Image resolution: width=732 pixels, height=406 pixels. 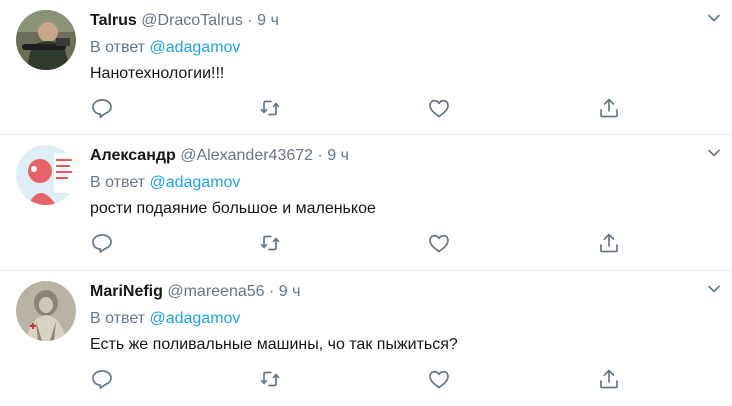 I want to click on display-name: MariNefig, so click(x=126, y=291).